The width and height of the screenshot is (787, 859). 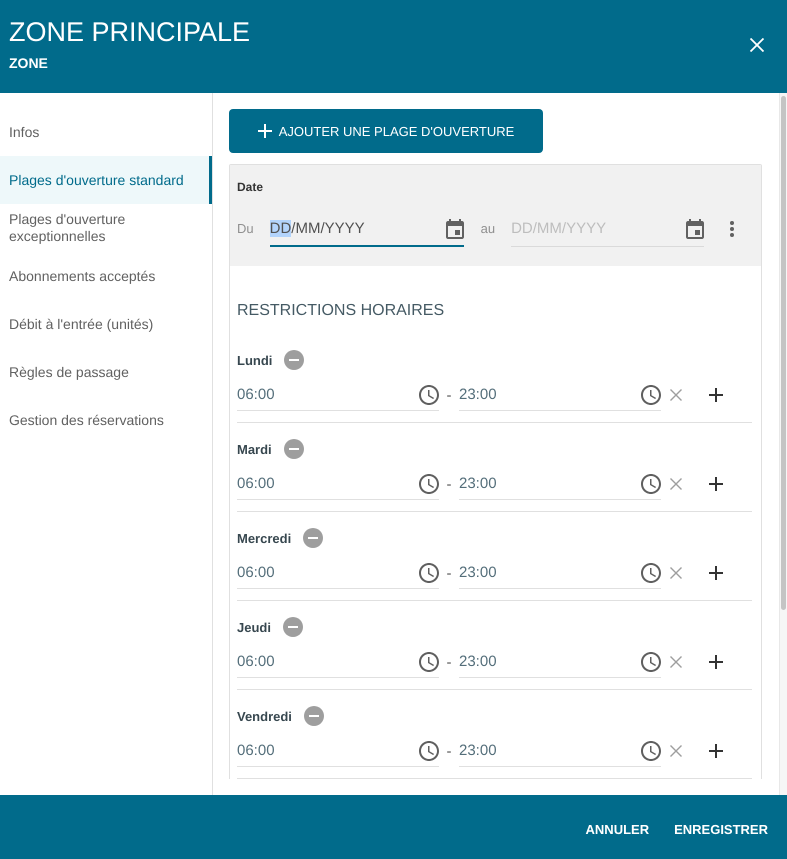 I want to click on sidebar-item: Plages d'ouverture standard, so click(x=106, y=180).